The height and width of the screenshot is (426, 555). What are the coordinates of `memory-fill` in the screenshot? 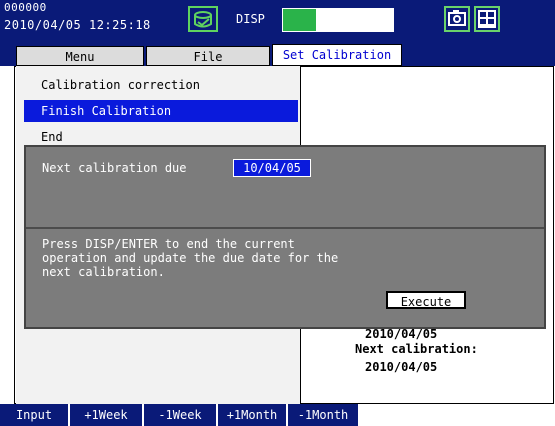 It's located at (299, 20).